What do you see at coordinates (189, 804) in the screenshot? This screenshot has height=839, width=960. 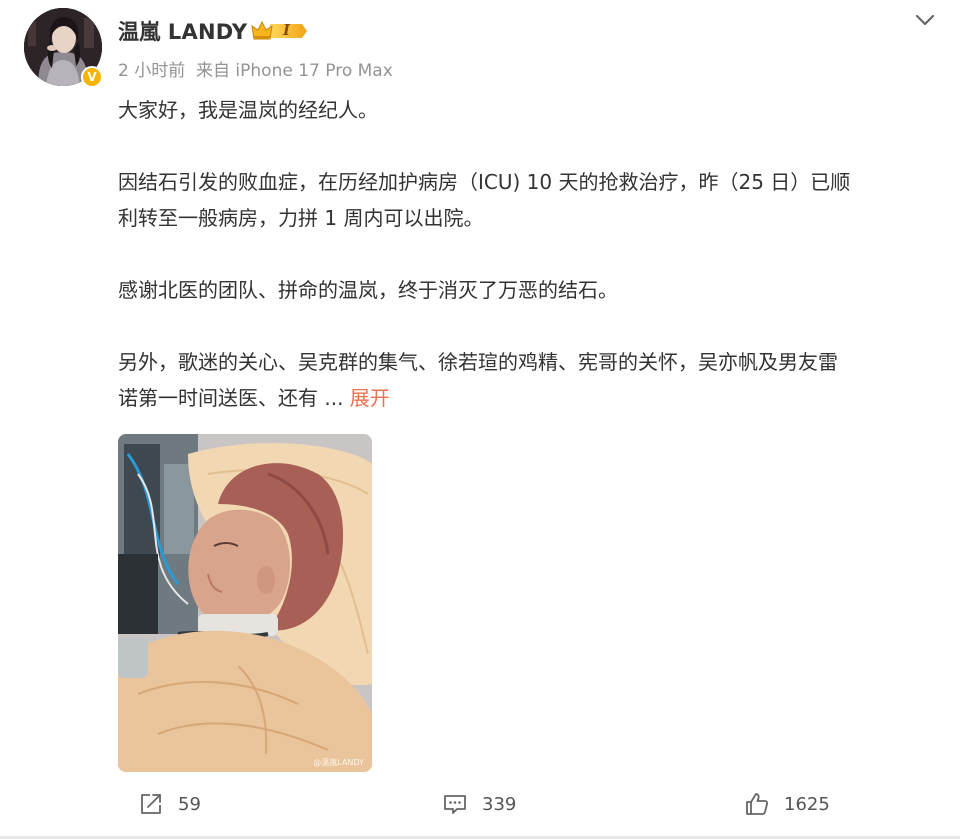 I see `repost-count: 59` at bounding box center [189, 804].